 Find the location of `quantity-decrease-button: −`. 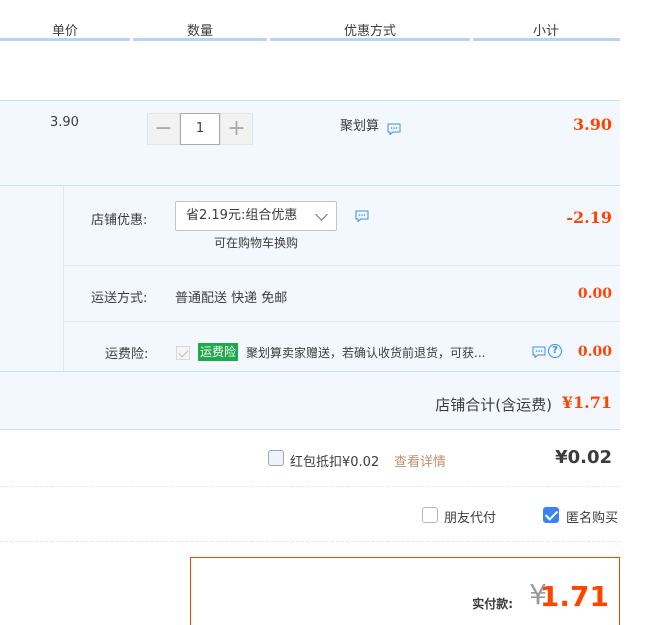

quantity-decrease-button: − is located at coordinates (163, 129).